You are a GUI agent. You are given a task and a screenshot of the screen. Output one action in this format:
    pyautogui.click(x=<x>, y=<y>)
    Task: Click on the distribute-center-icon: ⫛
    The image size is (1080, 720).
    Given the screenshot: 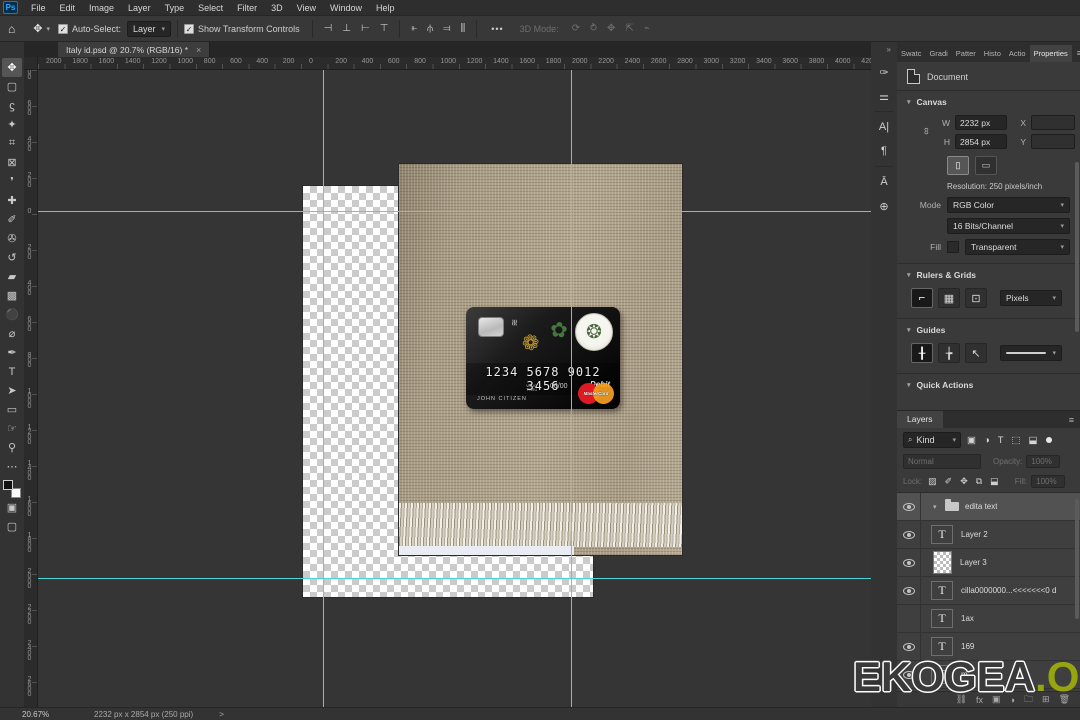 What is the action you would take?
    pyautogui.click(x=430, y=28)
    